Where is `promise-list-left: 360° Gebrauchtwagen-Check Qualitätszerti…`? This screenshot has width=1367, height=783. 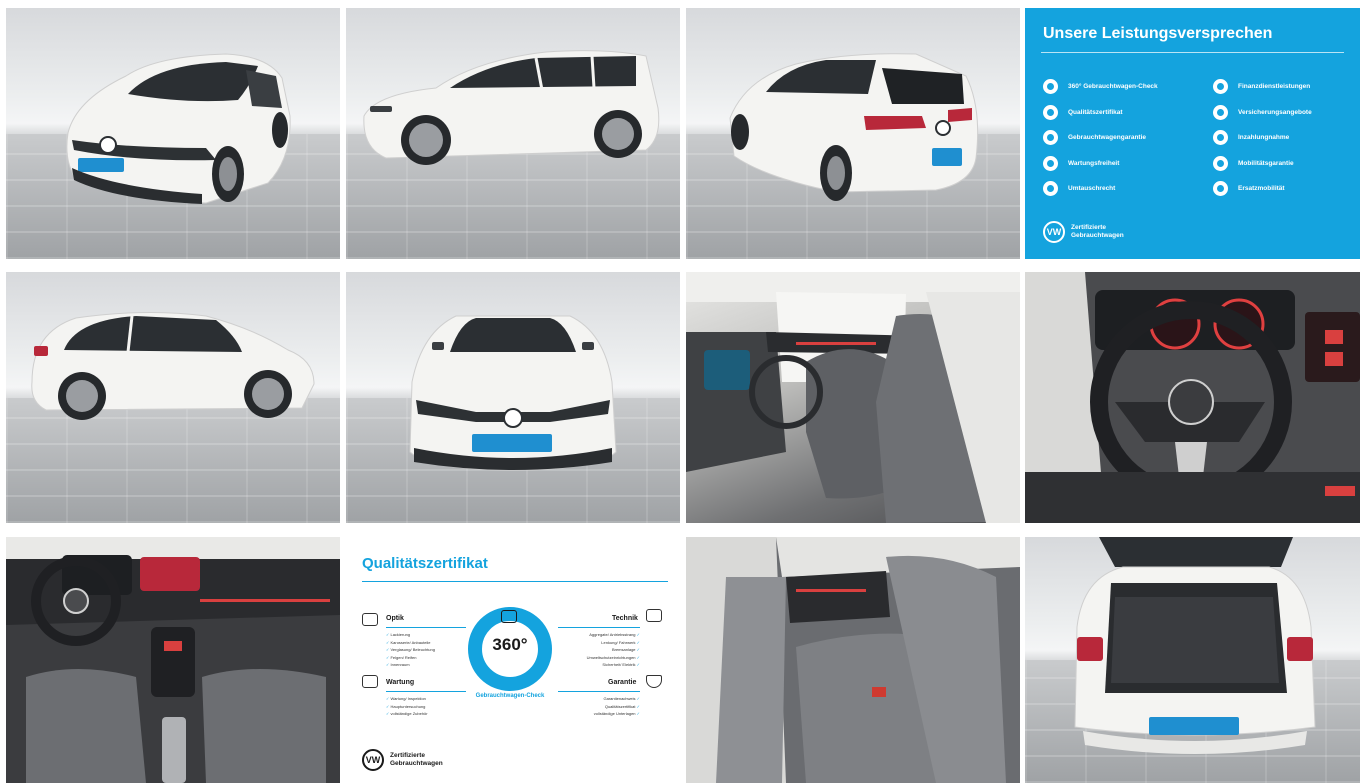 promise-list-left: 360° Gebrauchtwagen-Check Qualitätszerti… is located at coordinates (1100, 138).